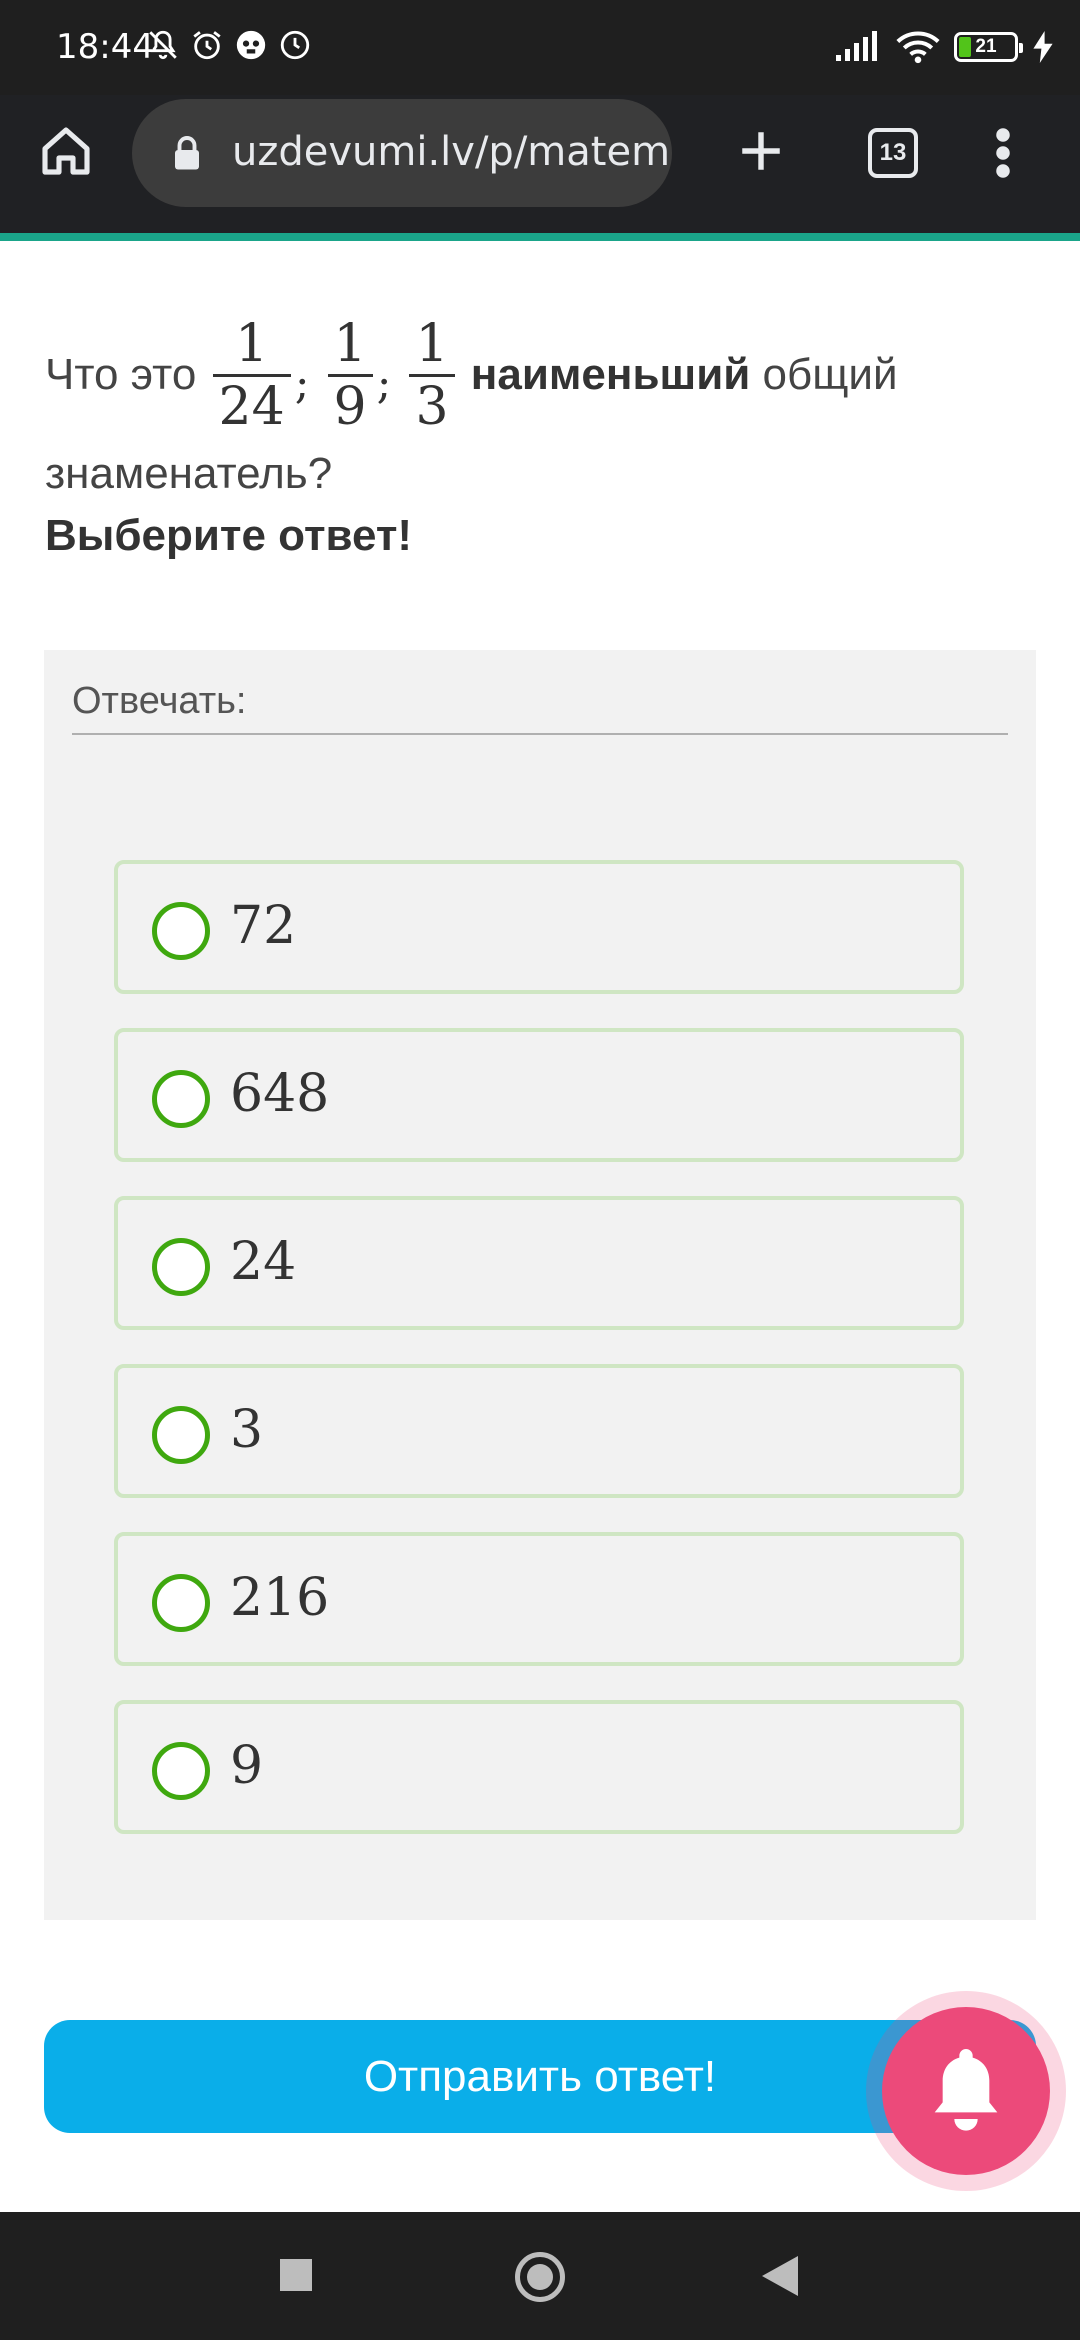  I want to click on question-emphasis: наименьший, so click(610, 374).